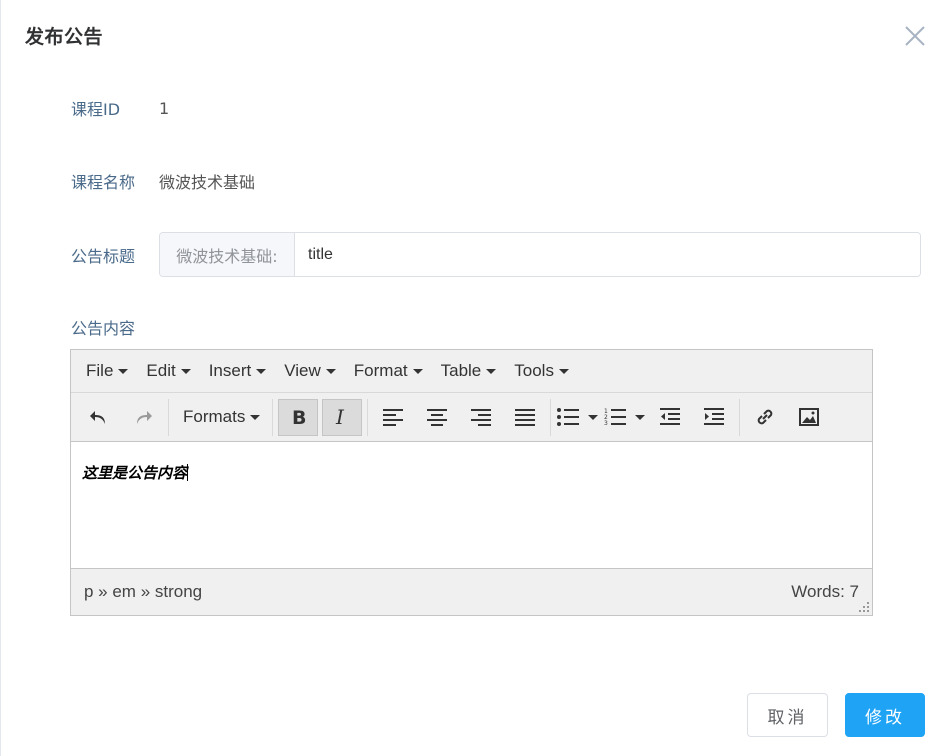 The image size is (949, 756). I want to click on submit-button: 修改, so click(885, 715).